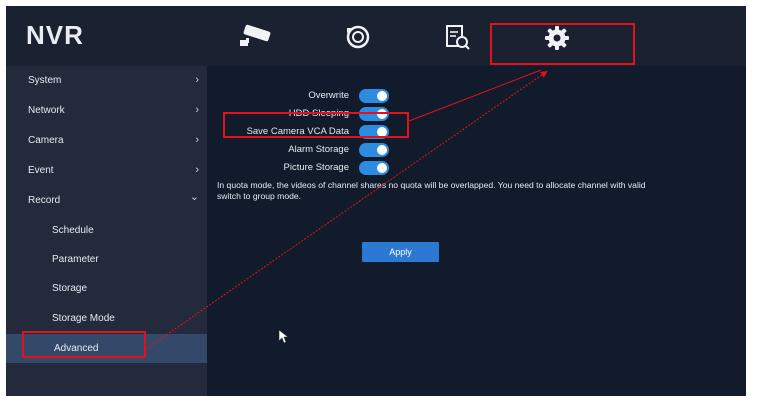  What do you see at coordinates (475, 95) in the screenshot?
I see `arrow-line-vca` at bounding box center [475, 95].